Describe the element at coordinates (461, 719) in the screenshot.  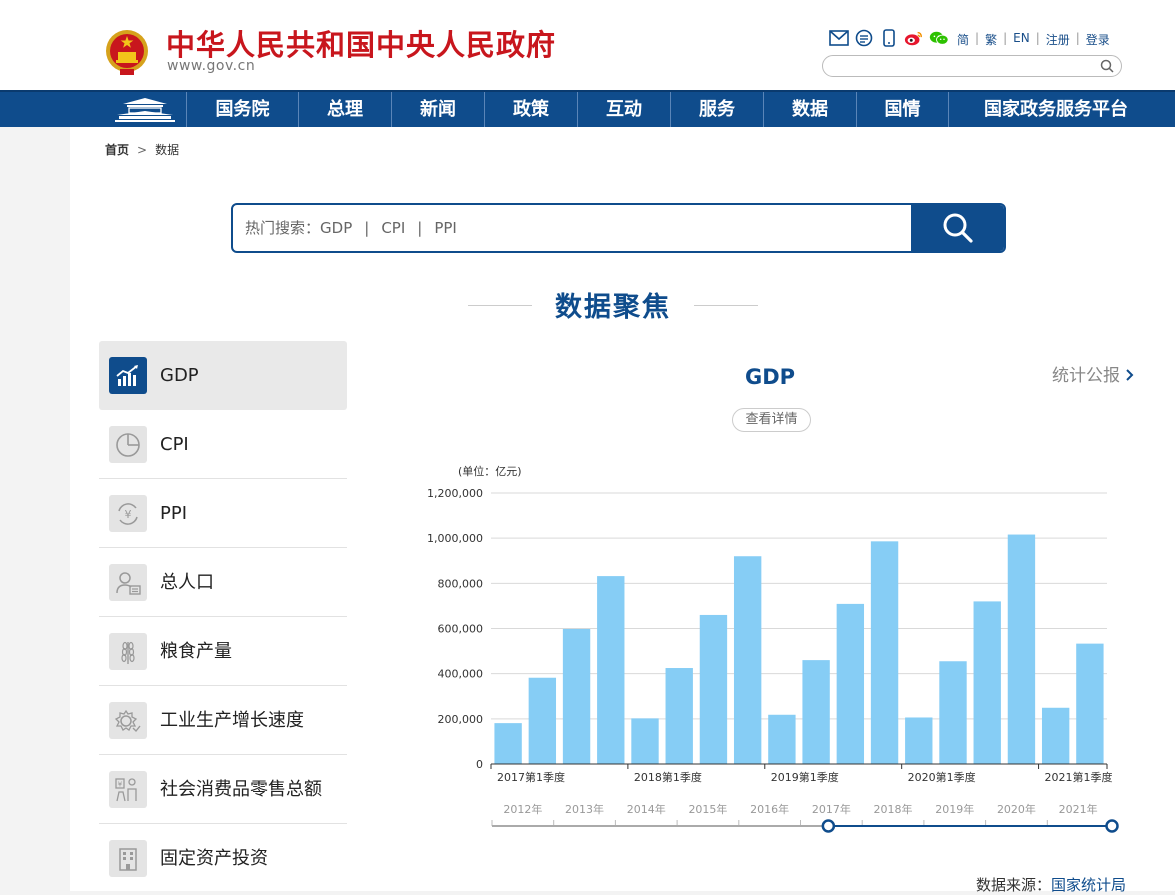
I see `y-tick-label: 200,000` at that location.